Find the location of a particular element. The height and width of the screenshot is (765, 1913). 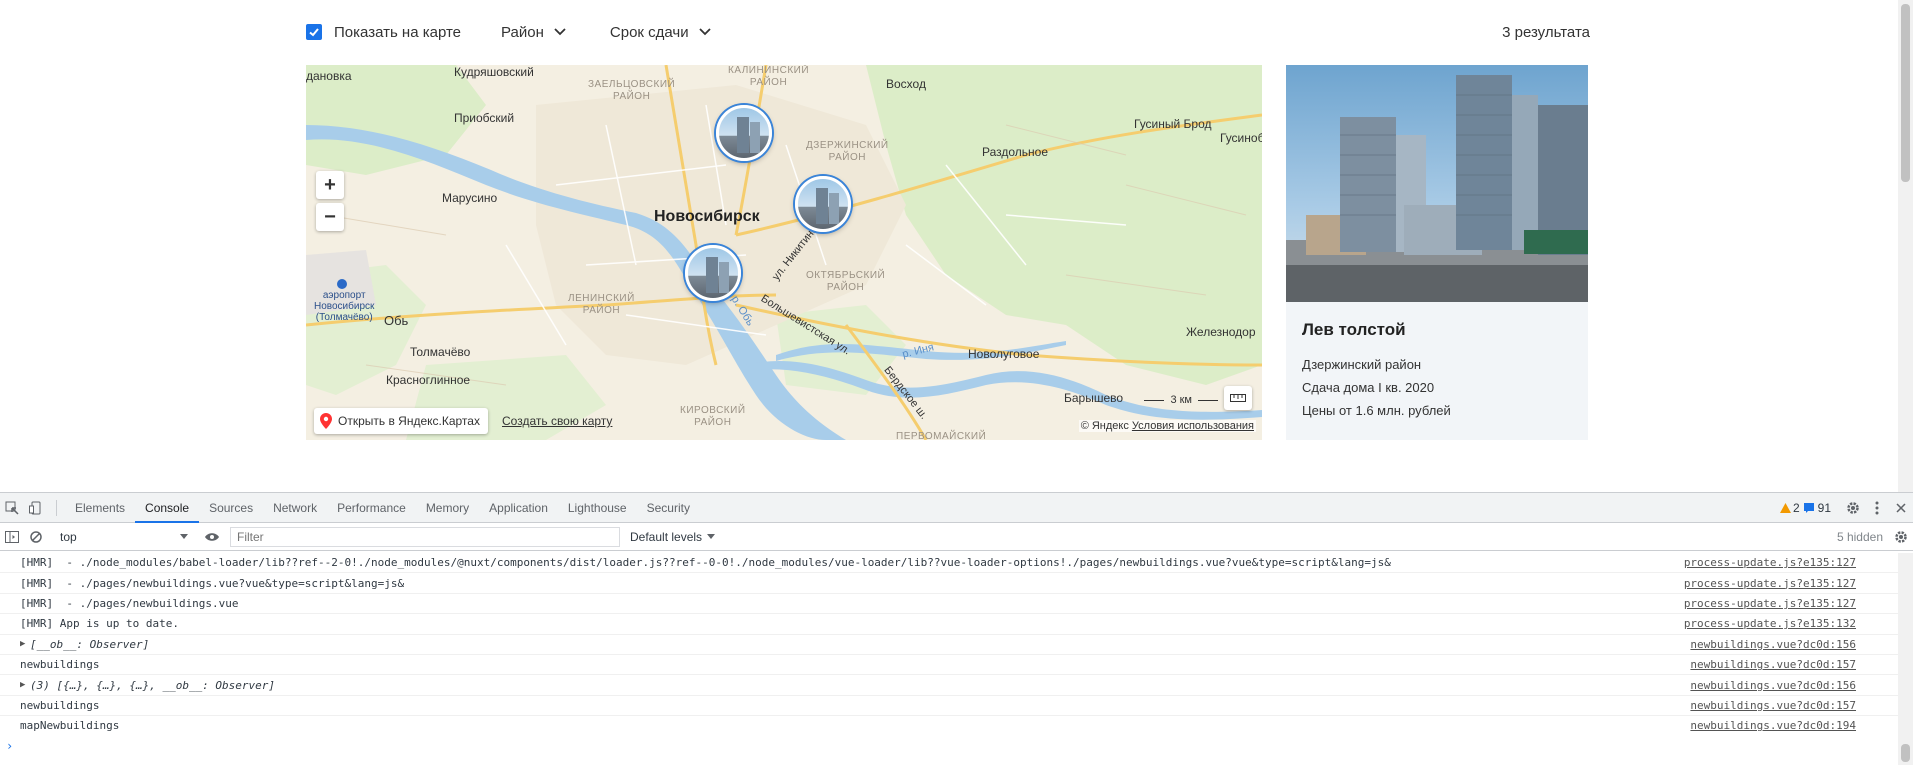

zoom-in-button: + is located at coordinates (330, 185).